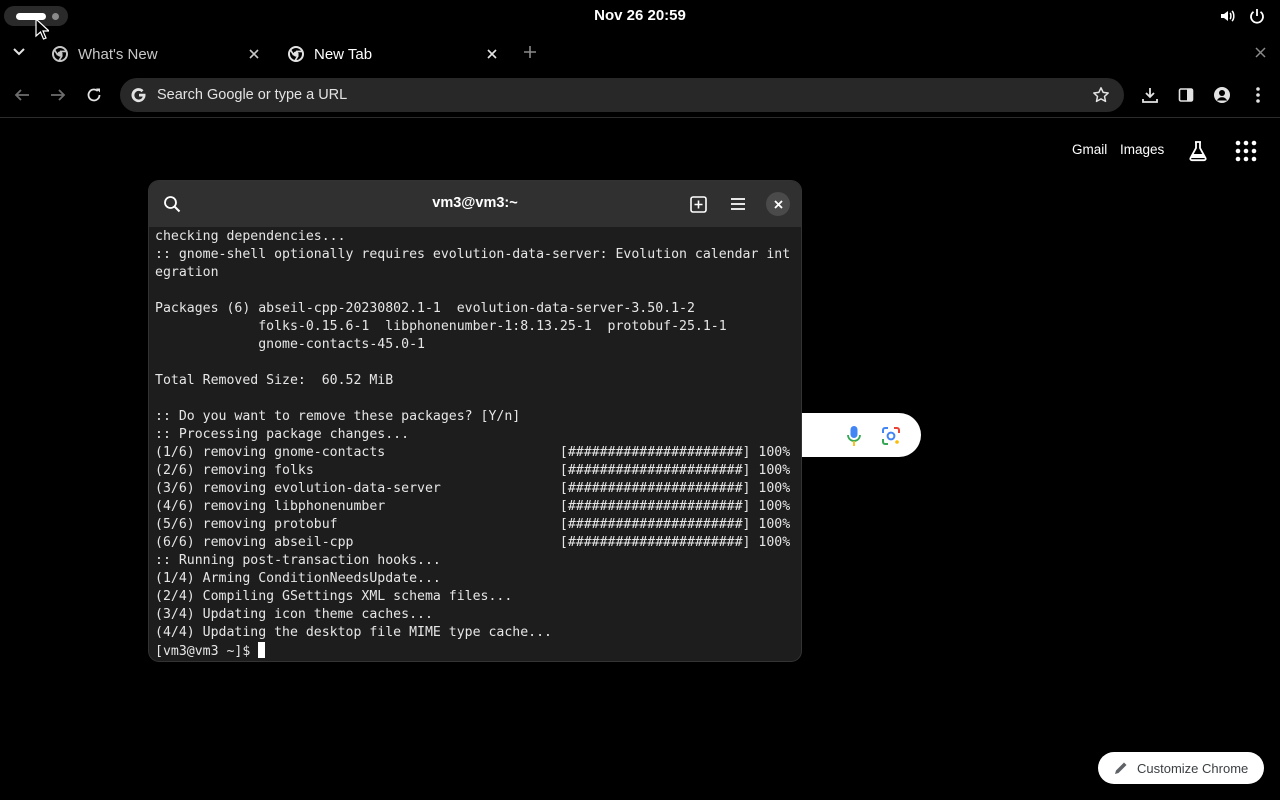 Image resolution: width=1280 pixels, height=800 pixels. Describe the element at coordinates (1193, 768) in the screenshot. I see `customize-chrome-label: Customize Chrome` at that location.